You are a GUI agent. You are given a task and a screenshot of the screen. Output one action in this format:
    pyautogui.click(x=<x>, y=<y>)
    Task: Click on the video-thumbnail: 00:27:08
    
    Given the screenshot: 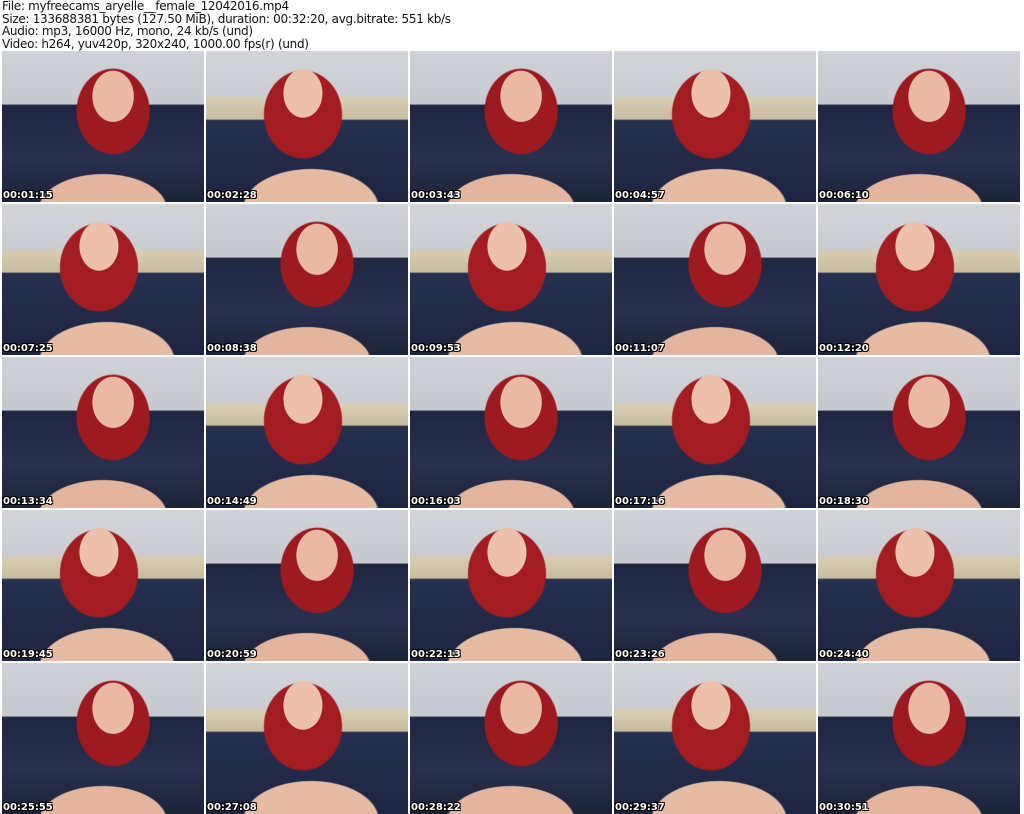 What is the action you would take?
    pyautogui.click(x=307, y=738)
    